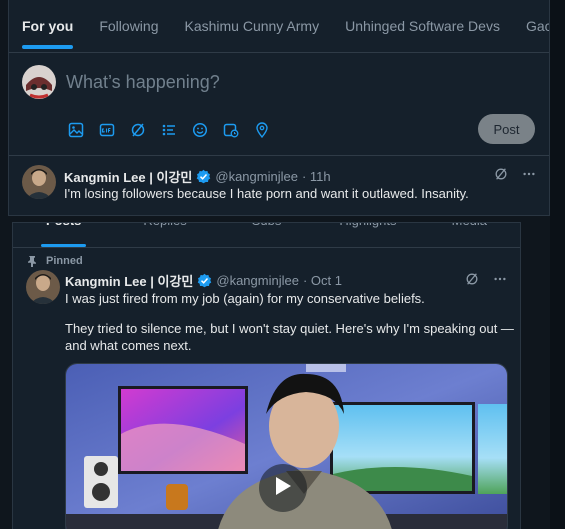 The image size is (565, 529). What do you see at coordinates (76, 130) in the screenshot?
I see `image-icon` at bounding box center [76, 130].